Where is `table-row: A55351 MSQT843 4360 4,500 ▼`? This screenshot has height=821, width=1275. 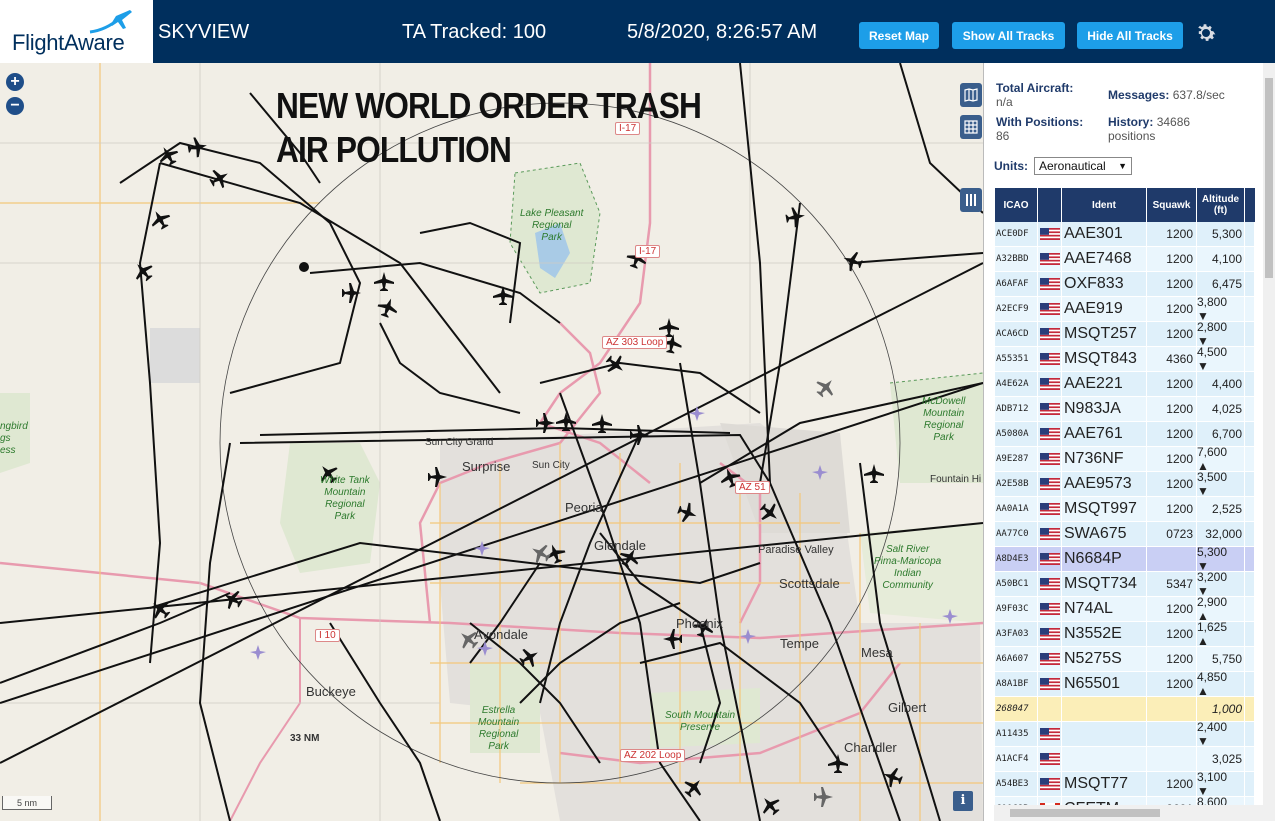 table-row: A55351 MSQT843 4360 4,500 ▼ is located at coordinates (1125, 359).